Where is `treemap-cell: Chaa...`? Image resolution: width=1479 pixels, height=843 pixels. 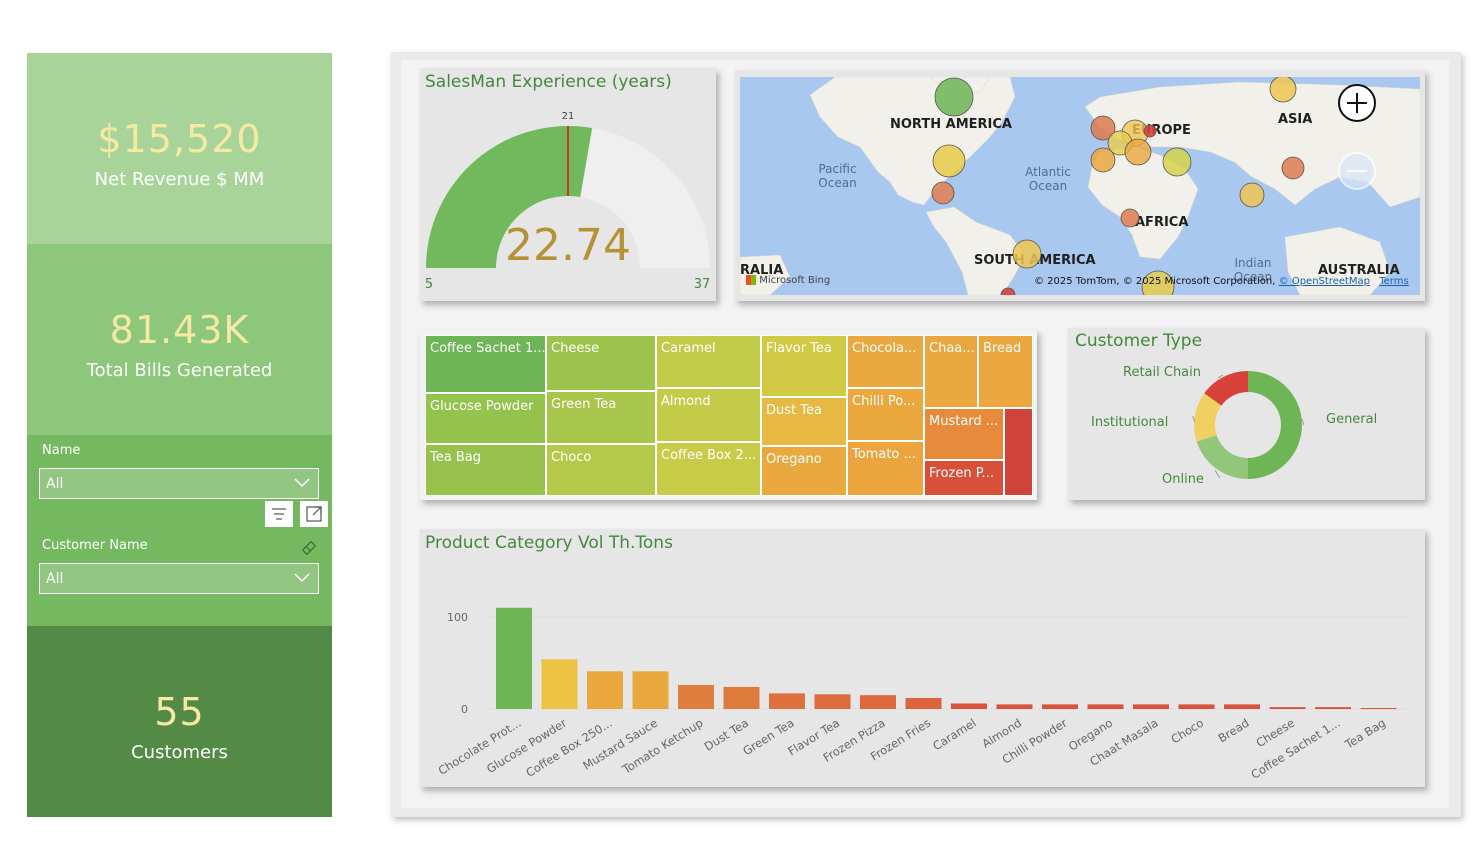 treemap-cell: Chaa... is located at coordinates (951, 371).